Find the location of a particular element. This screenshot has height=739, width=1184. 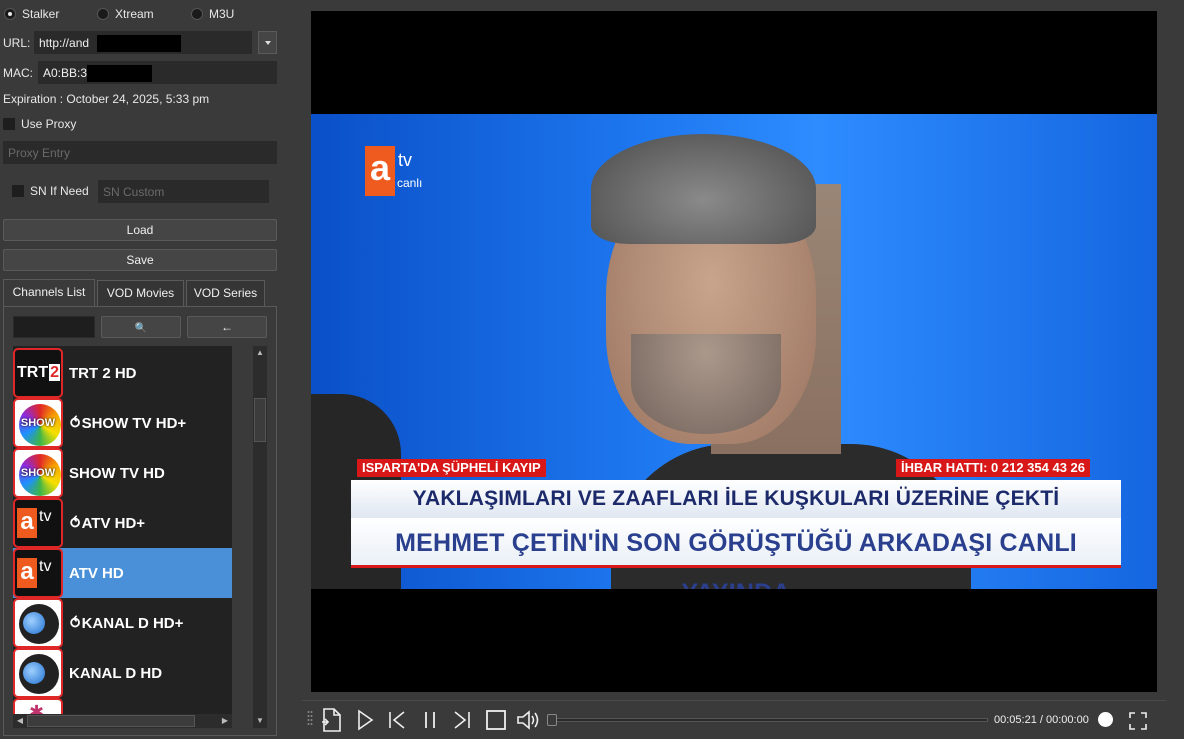

trt2-logo-icon: TRT 2 is located at coordinates (38, 373).